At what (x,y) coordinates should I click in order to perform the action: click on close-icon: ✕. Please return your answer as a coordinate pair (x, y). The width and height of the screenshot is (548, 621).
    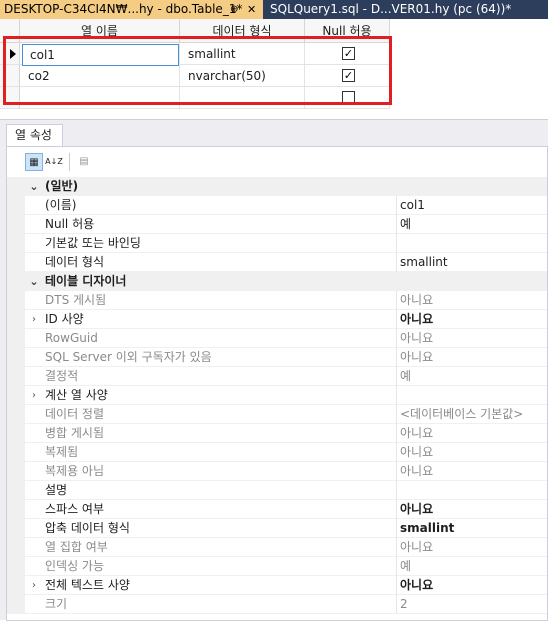
    Looking at the image, I should click on (251, 9).